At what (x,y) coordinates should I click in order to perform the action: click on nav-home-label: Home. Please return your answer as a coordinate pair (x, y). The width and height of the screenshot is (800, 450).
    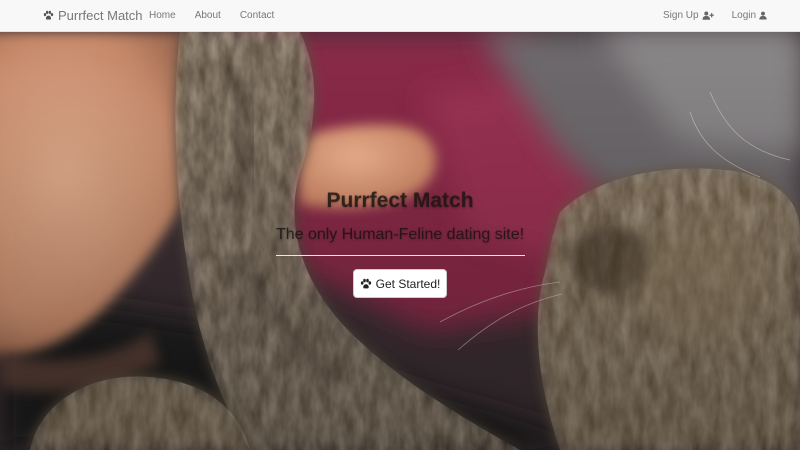
    Looking at the image, I should click on (162, 15).